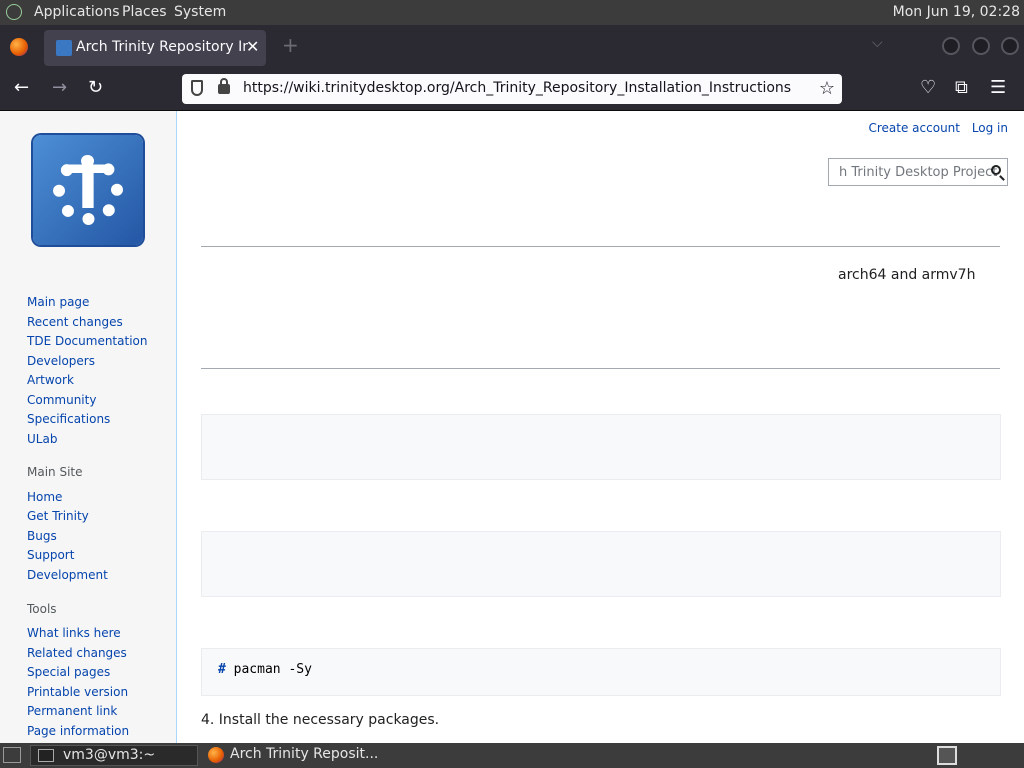 This screenshot has height=768, width=1024. I want to click on bookmark-star-icon: ☆, so click(827, 88).